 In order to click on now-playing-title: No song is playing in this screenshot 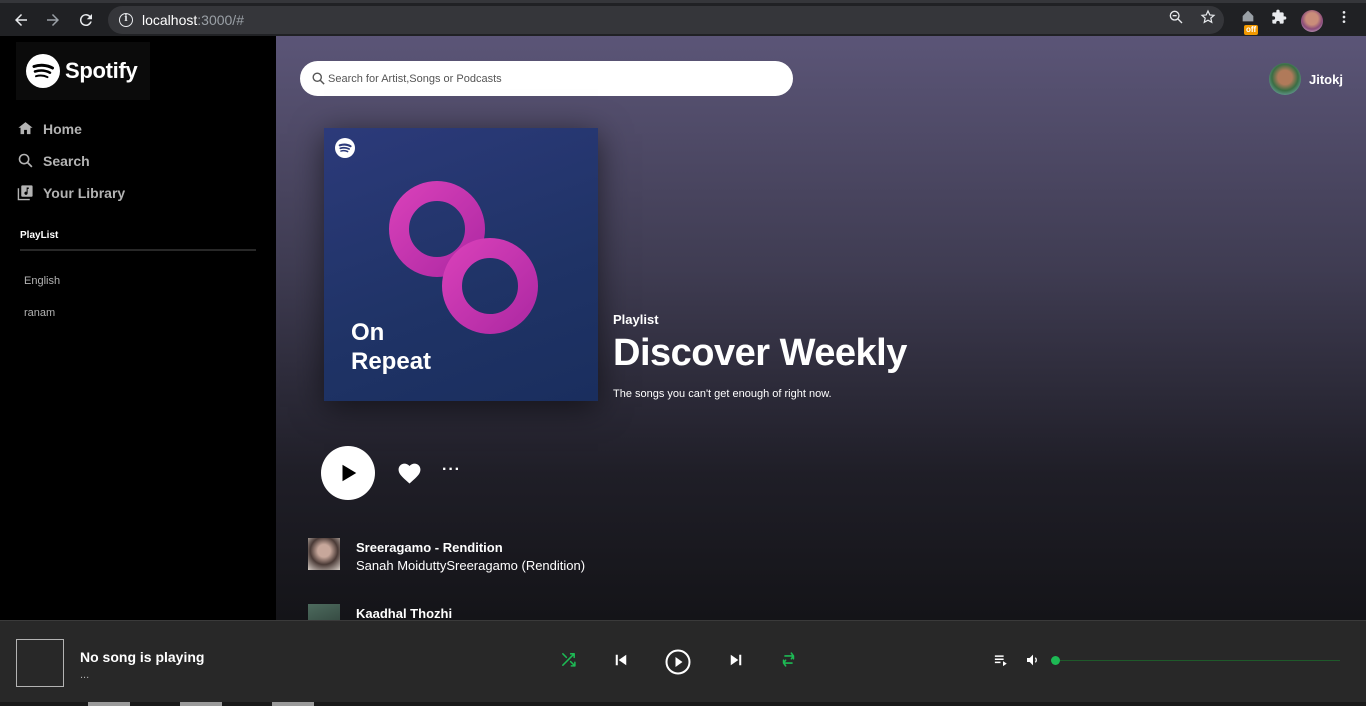, I will do `click(142, 657)`.